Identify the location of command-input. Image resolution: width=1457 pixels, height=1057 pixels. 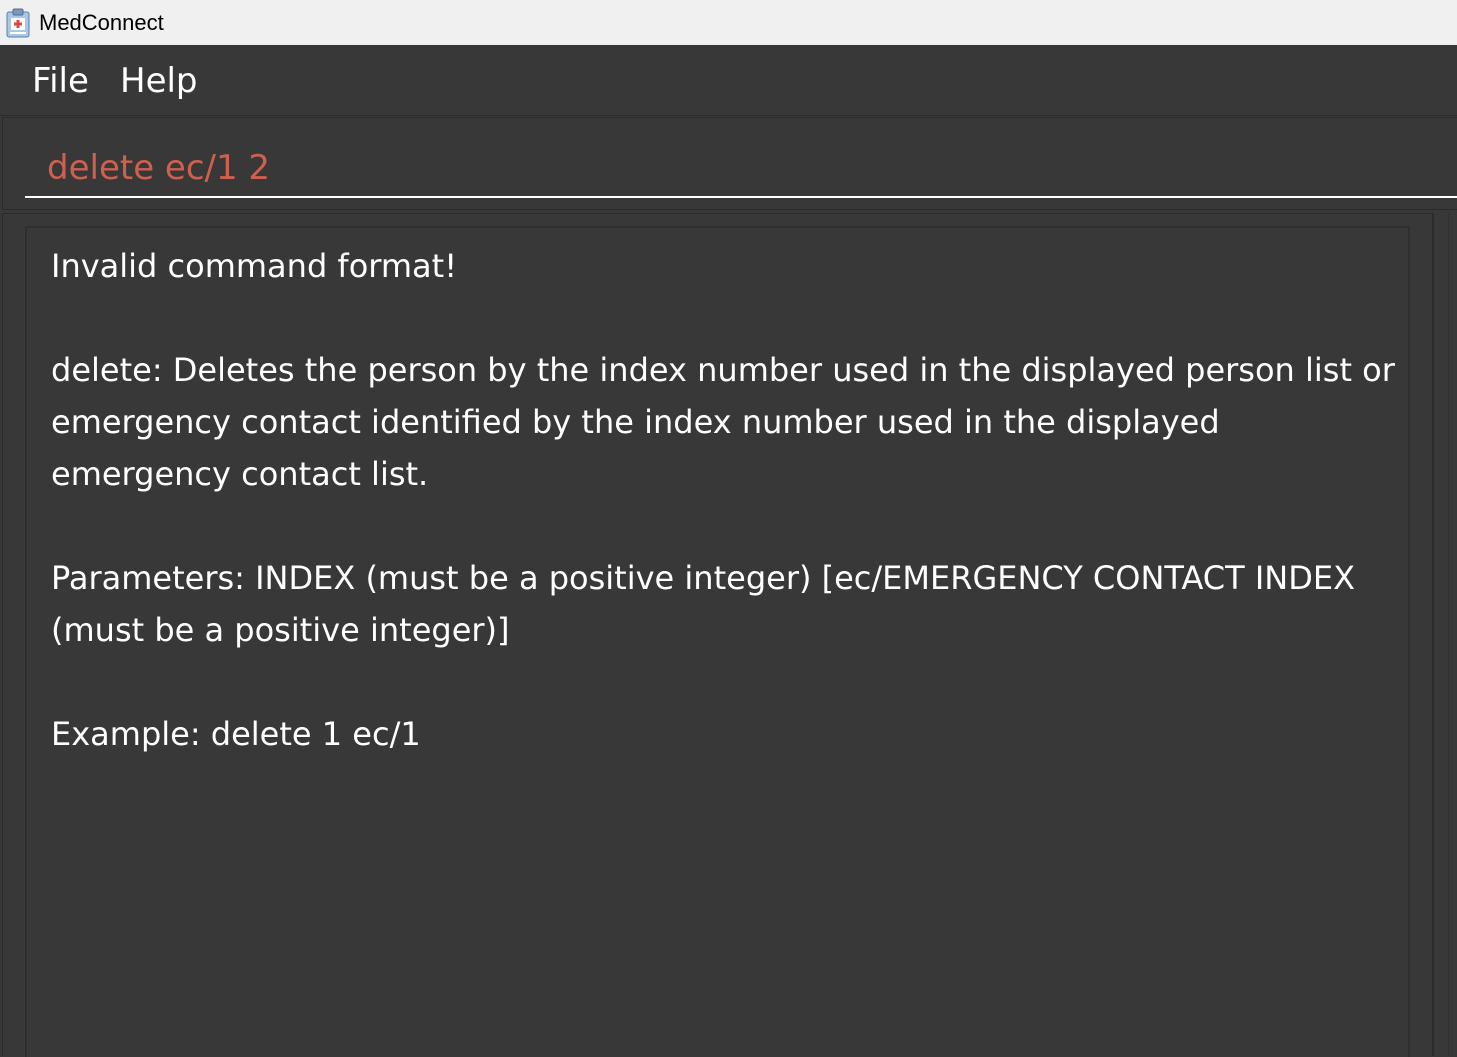
(741, 169).